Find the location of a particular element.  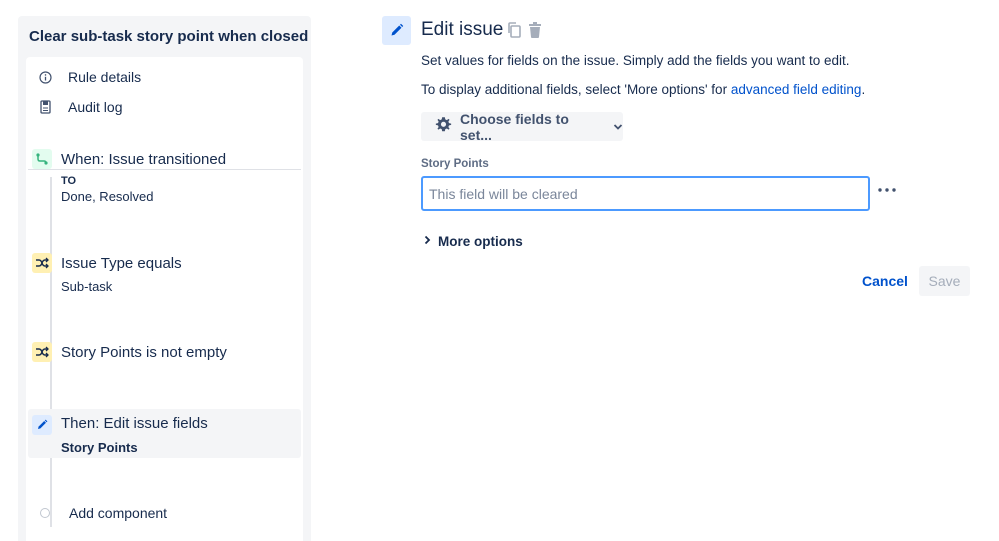

step-title: When: Issue transitioned is located at coordinates (144, 159).